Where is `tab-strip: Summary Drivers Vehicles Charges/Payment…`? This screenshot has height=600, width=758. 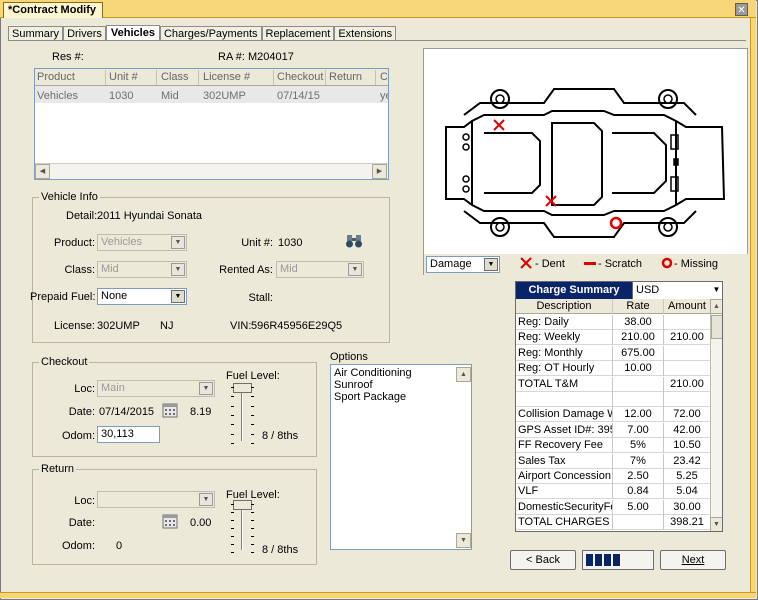
tab-strip: Summary Drivers Vehicles Charges/Payment… is located at coordinates (202, 33).